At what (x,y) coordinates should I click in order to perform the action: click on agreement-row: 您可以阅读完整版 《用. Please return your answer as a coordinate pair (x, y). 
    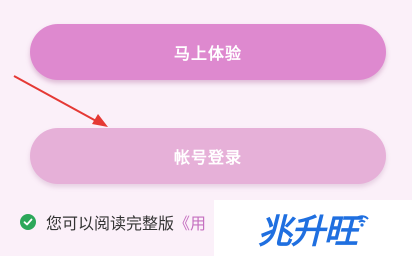
    Looking at the image, I should click on (113, 222).